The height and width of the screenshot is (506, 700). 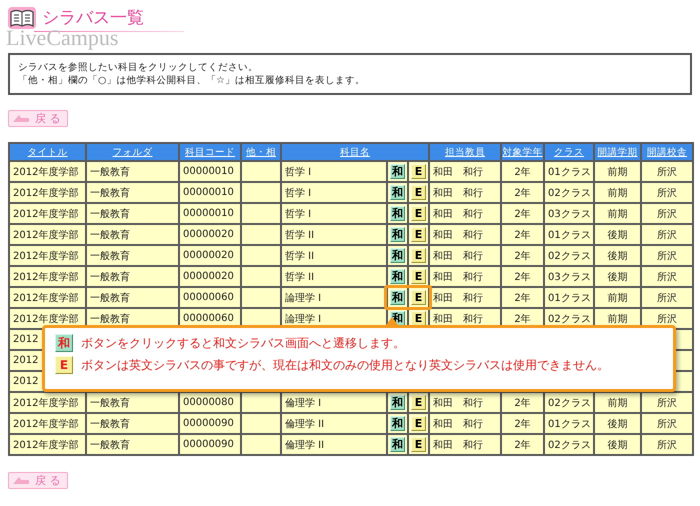 What do you see at coordinates (64, 343) in the screenshot?
I see `japanese-button-icon: 和` at bounding box center [64, 343].